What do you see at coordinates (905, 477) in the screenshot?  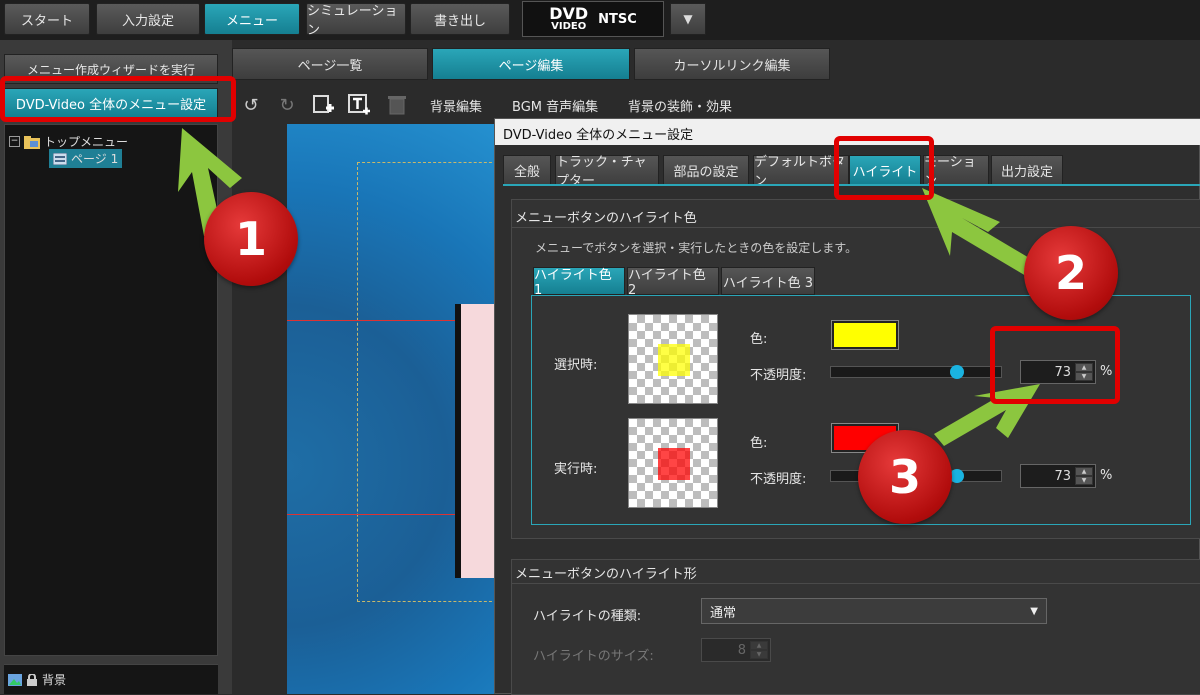 I see `step-badge-3: 3` at bounding box center [905, 477].